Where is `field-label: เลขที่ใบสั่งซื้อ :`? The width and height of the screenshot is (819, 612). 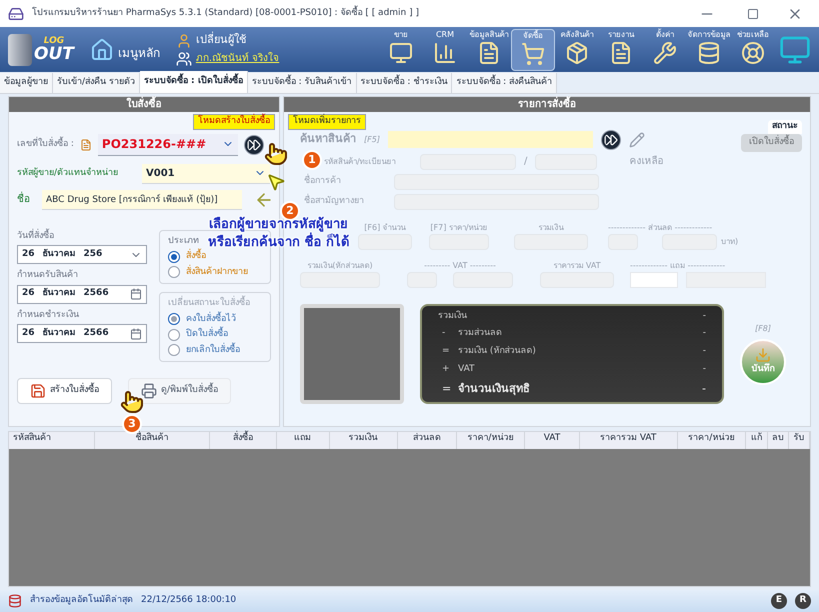 field-label: เลขที่ใบสั่งซื้อ : is located at coordinates (45, 144).